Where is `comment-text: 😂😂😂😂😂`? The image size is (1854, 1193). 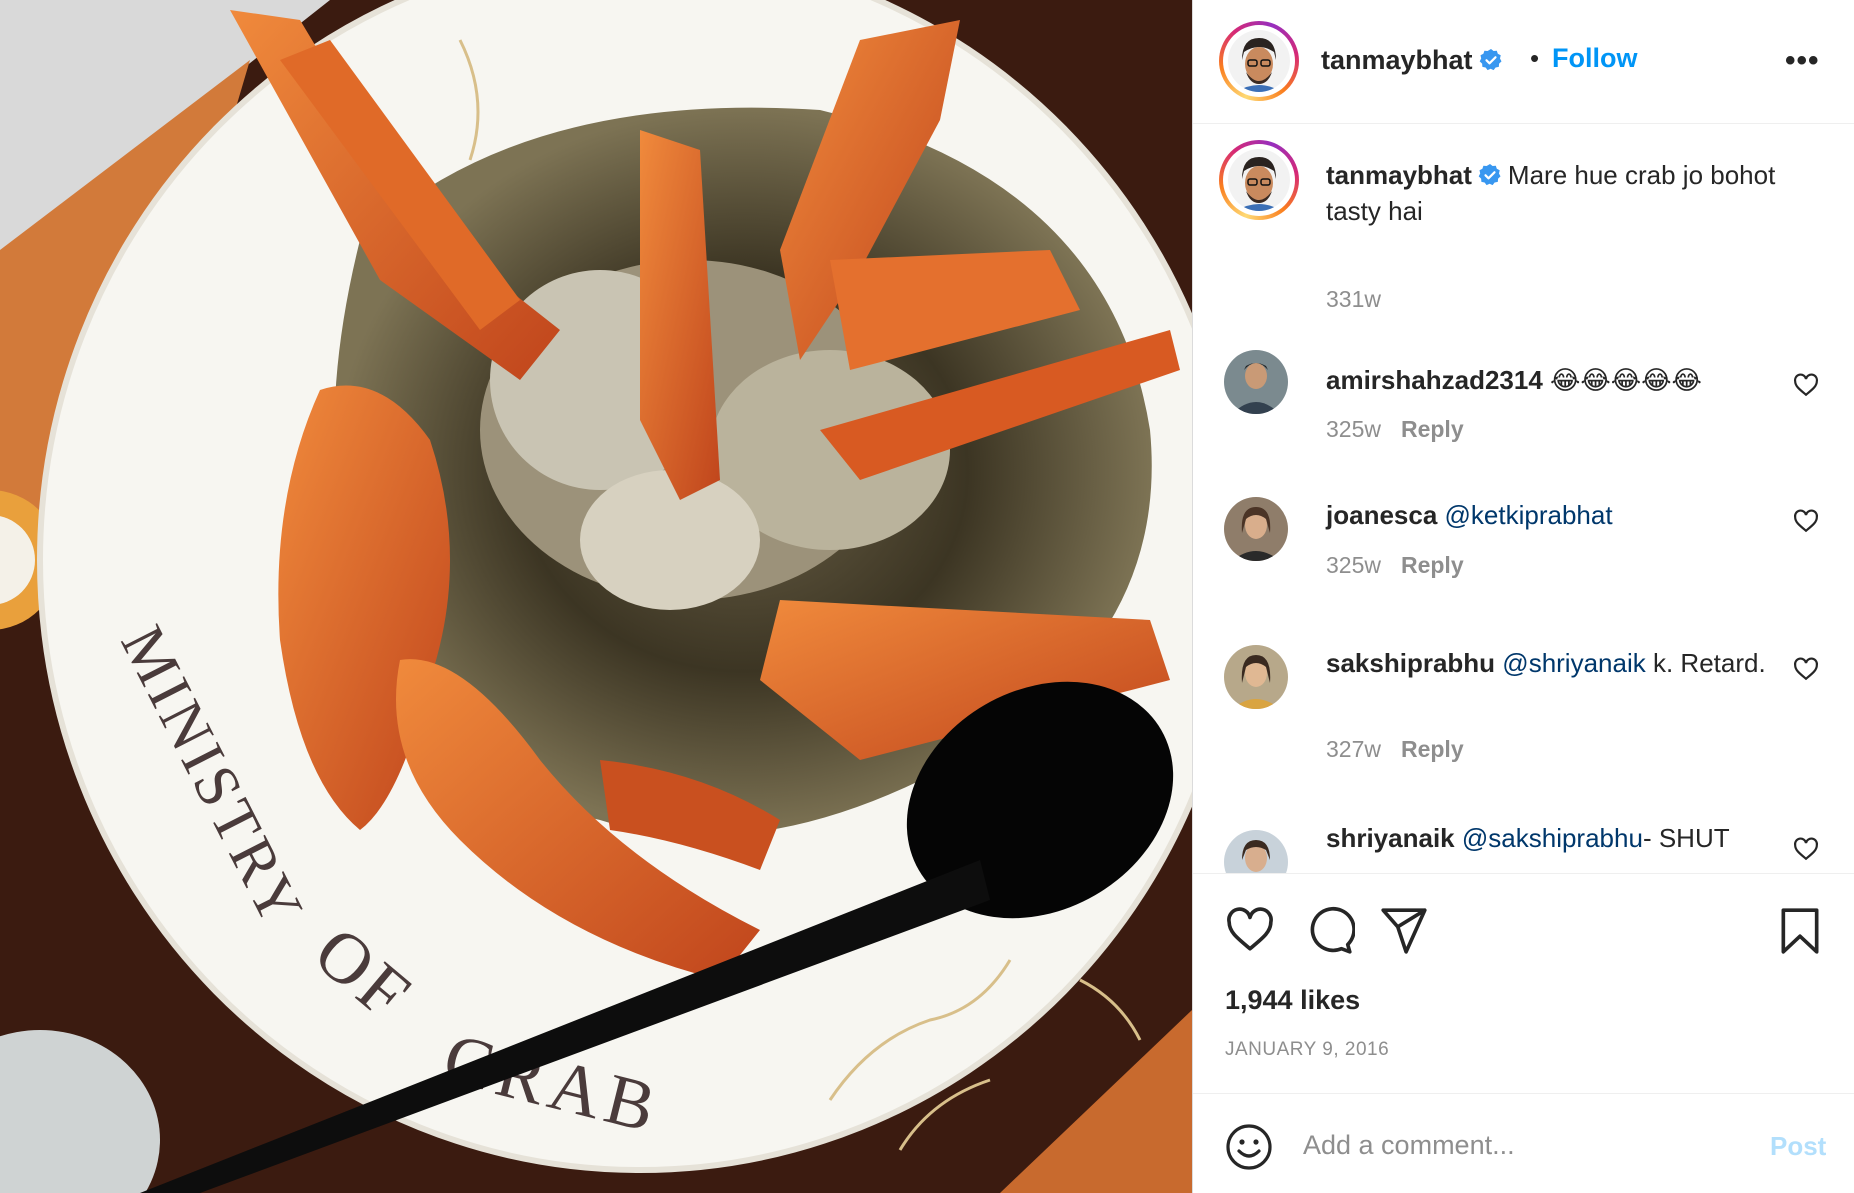 comment-text: 😂😂😂😂😂 is located at coordinates (1626, 380).